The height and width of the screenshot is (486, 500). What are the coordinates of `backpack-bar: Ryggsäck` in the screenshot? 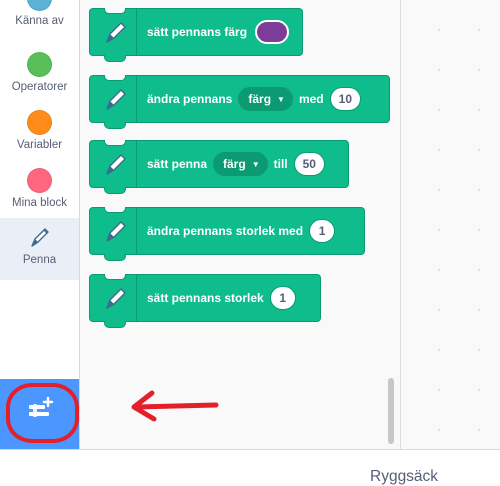 It's located at (250, 467).